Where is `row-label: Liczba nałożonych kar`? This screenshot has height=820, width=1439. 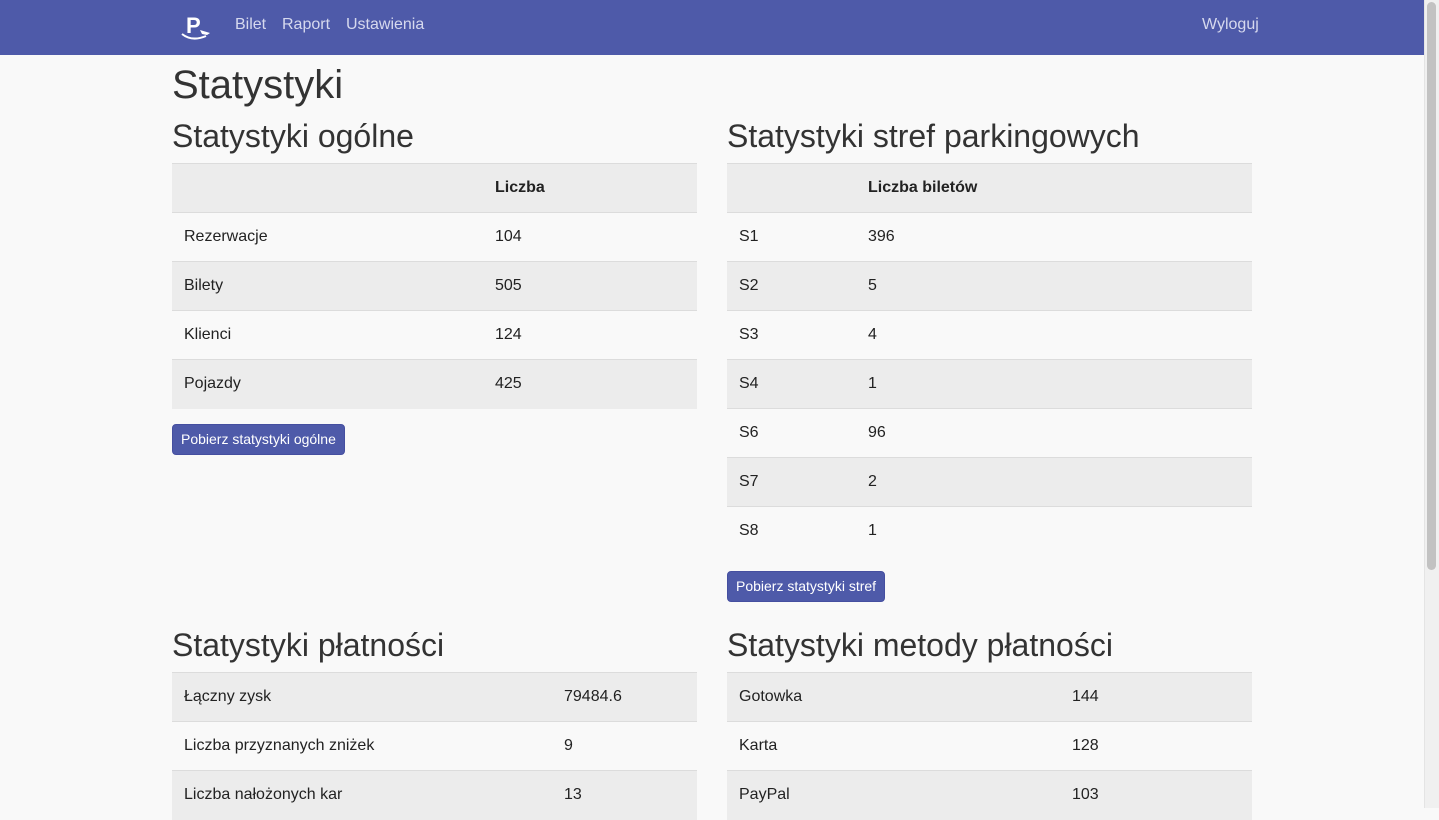 row-label: Liczba nałożonych kar is located at coordinates (362, 795).